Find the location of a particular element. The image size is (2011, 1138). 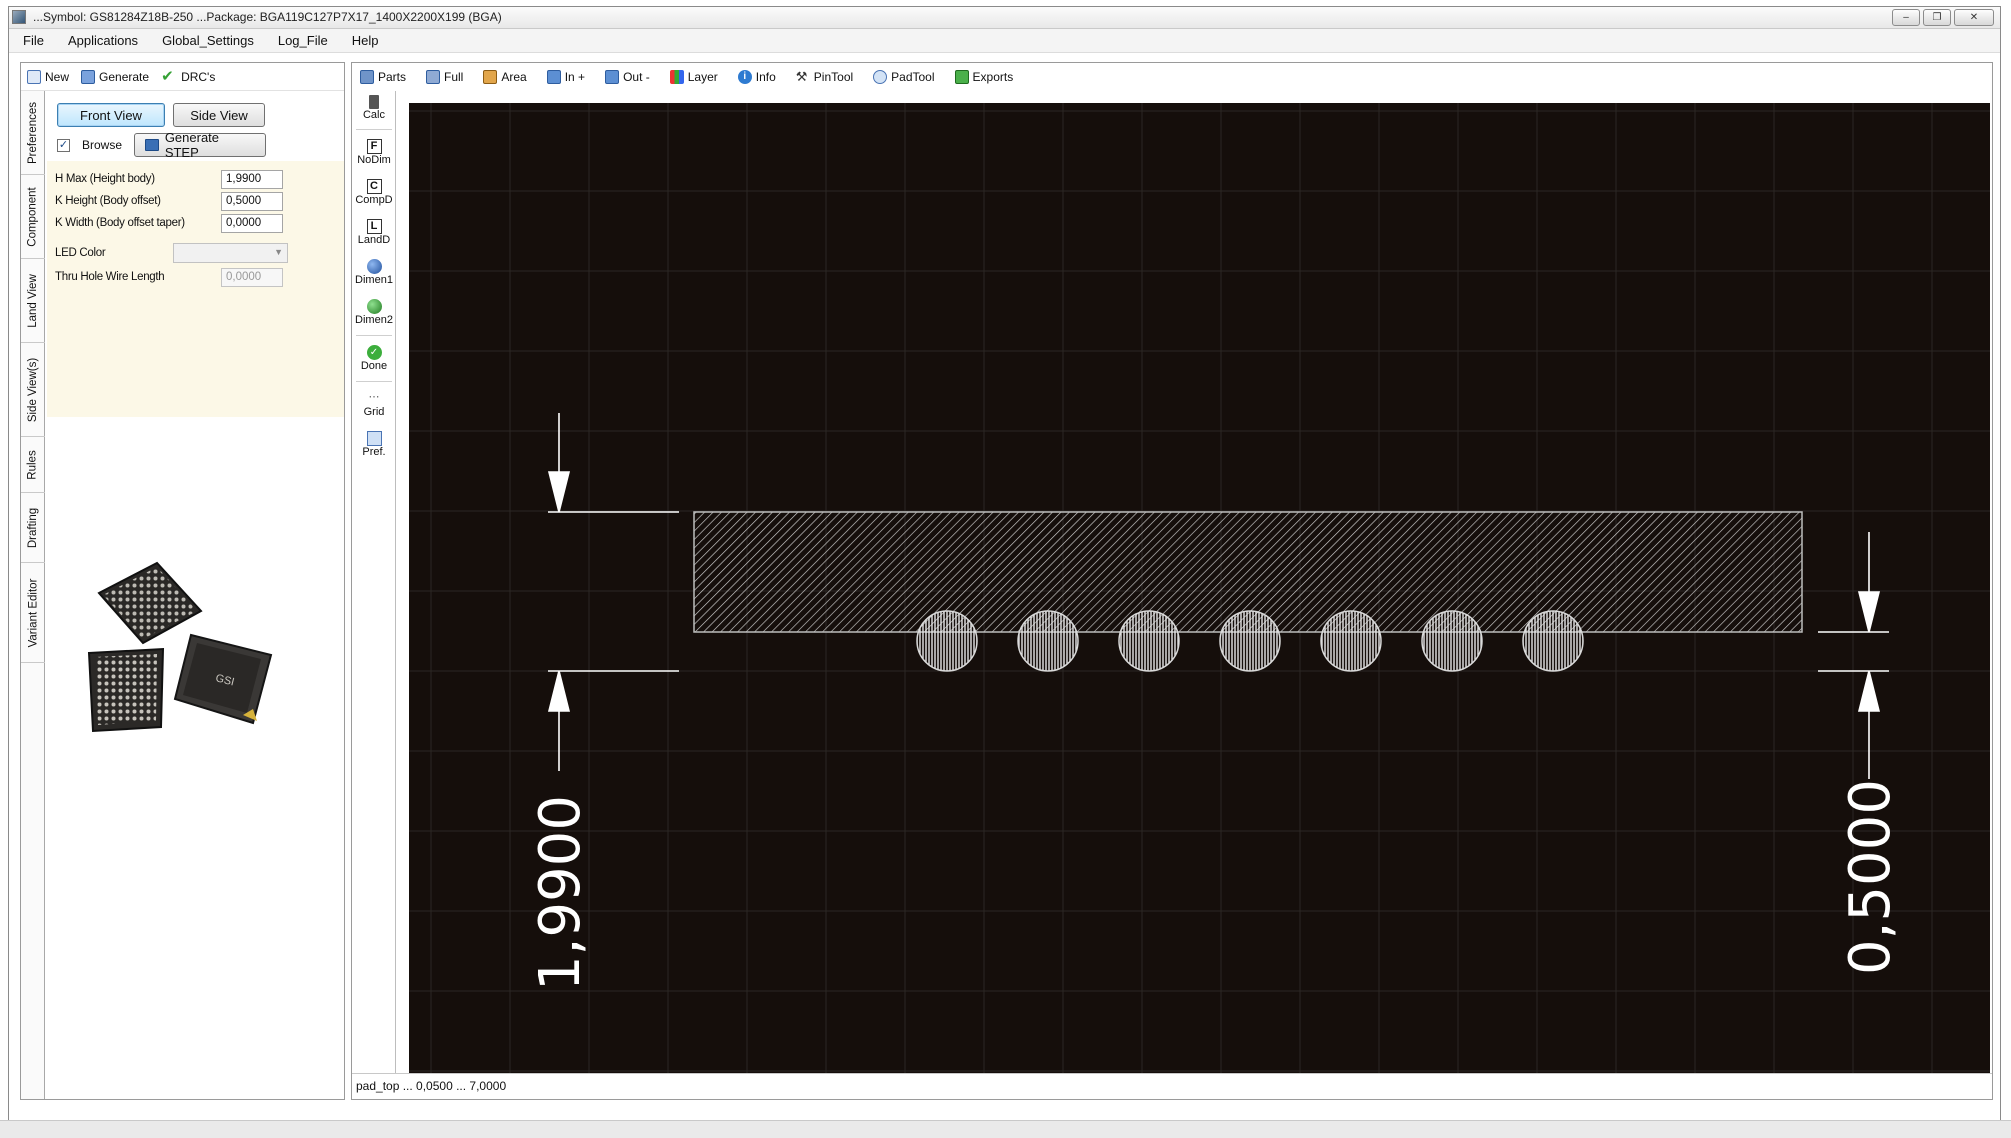

k-height-label: K Height (Body offset) is located at coordinates (108, 201).